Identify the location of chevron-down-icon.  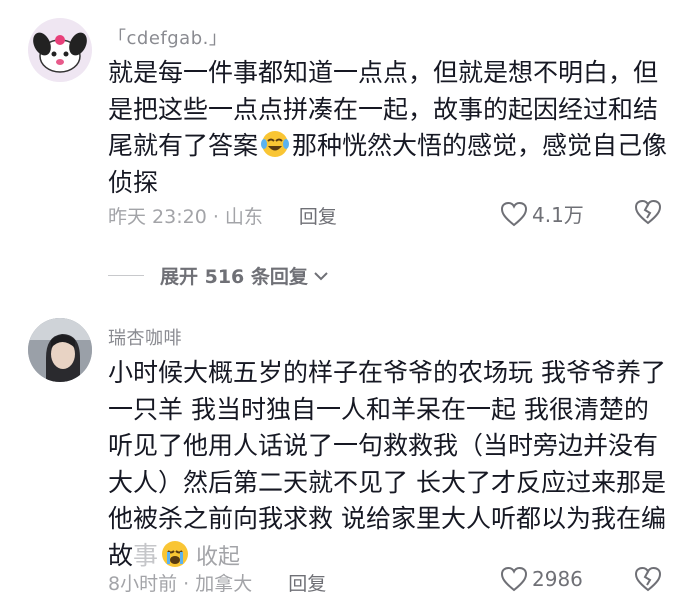
(321, 275).